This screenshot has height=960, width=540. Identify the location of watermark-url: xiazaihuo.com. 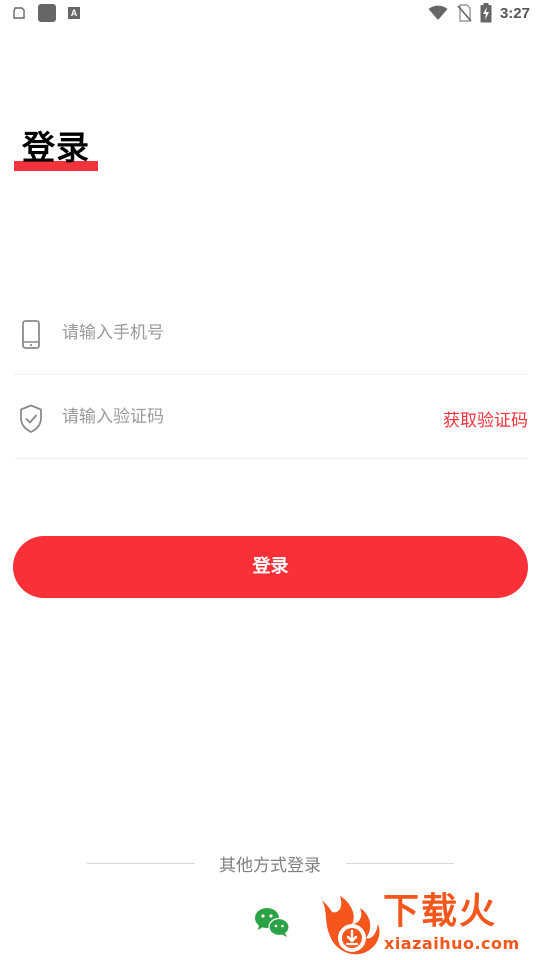
(452, 943).